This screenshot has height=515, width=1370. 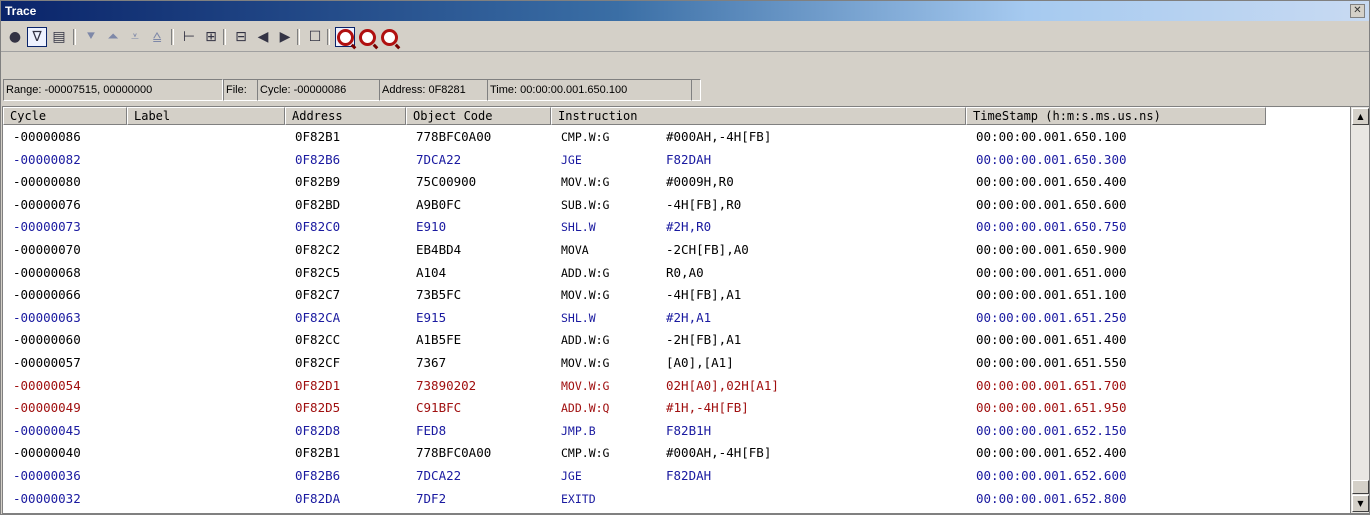 What do you see at coordinates (1051, 295) in the screenshot?
I see `timestamp-cell: 00:00:00.001.651.100` at bounding box center [1051, 295].